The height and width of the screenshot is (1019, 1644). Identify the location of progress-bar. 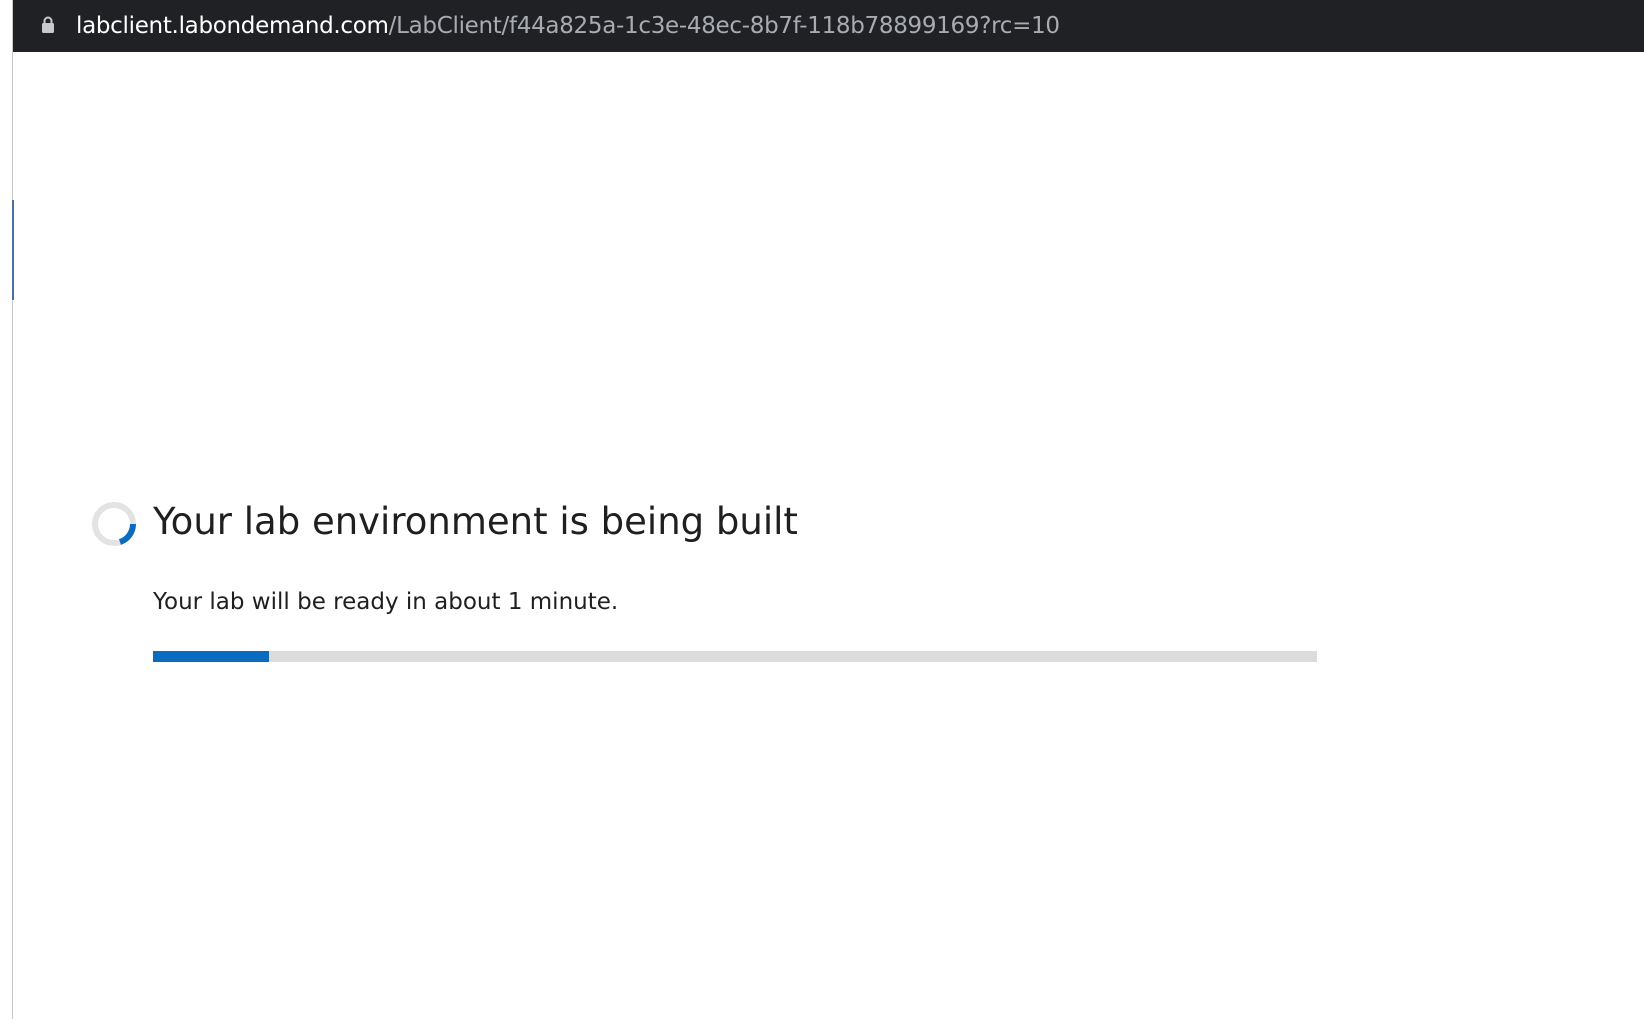
(735, 656).